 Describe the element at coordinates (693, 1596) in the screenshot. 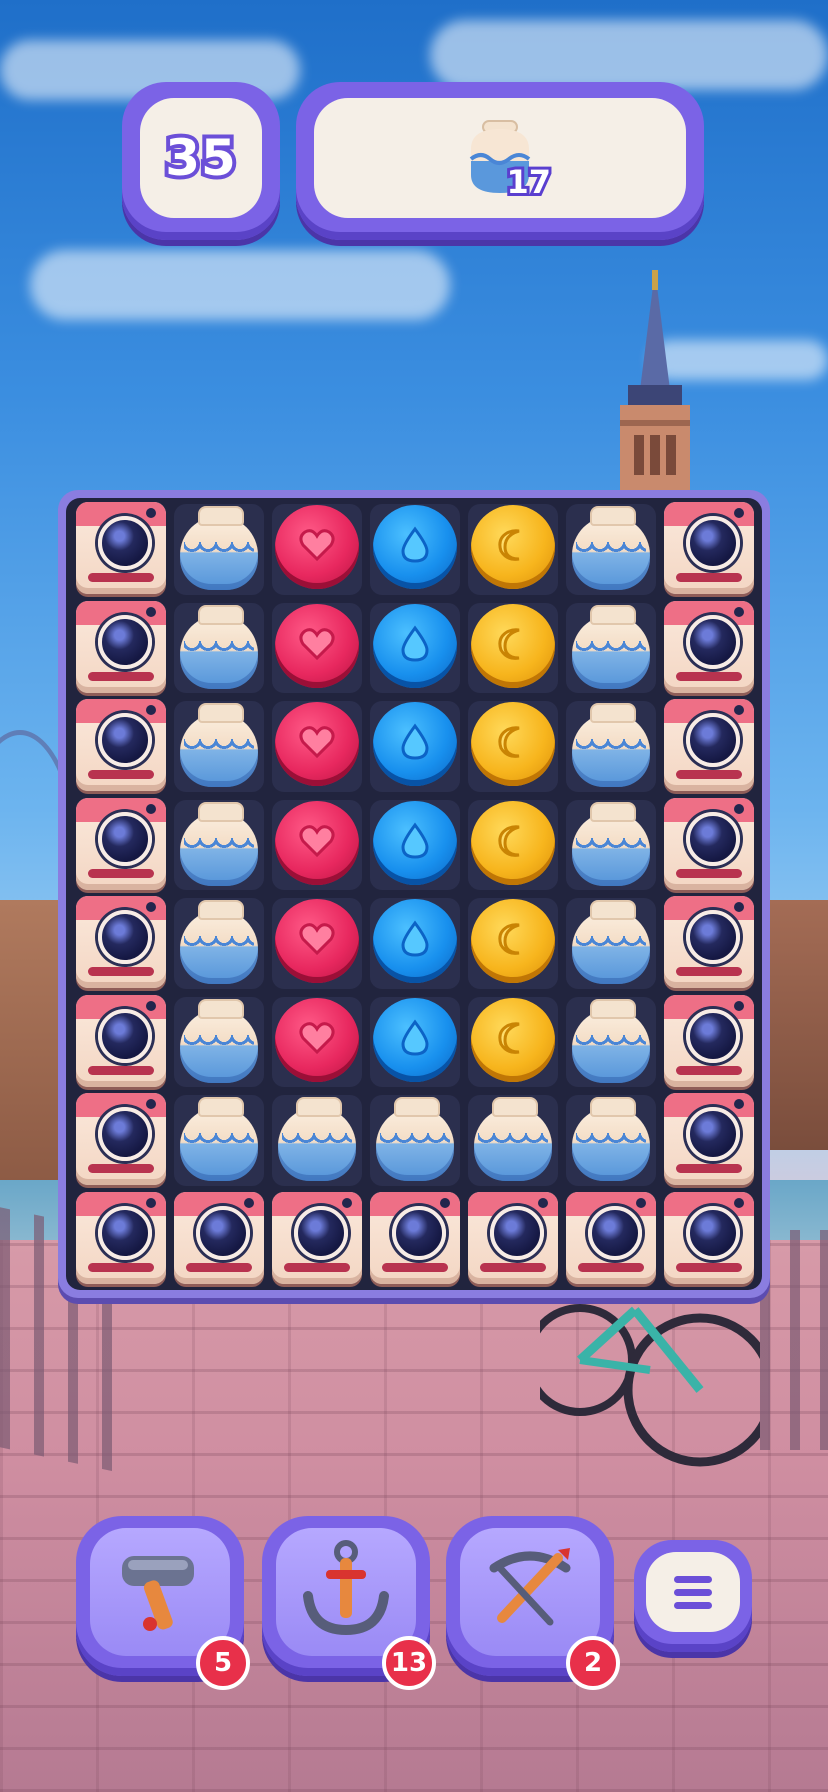

I see `menu-button` at that location.